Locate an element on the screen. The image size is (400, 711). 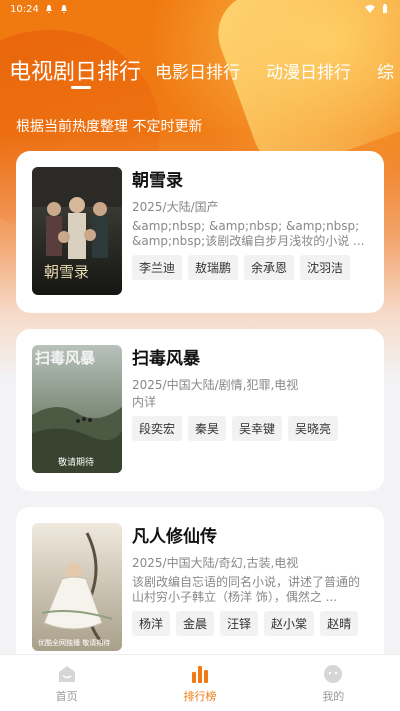
cast-tag: 赵小棠 is located at coordinates (289, 623).